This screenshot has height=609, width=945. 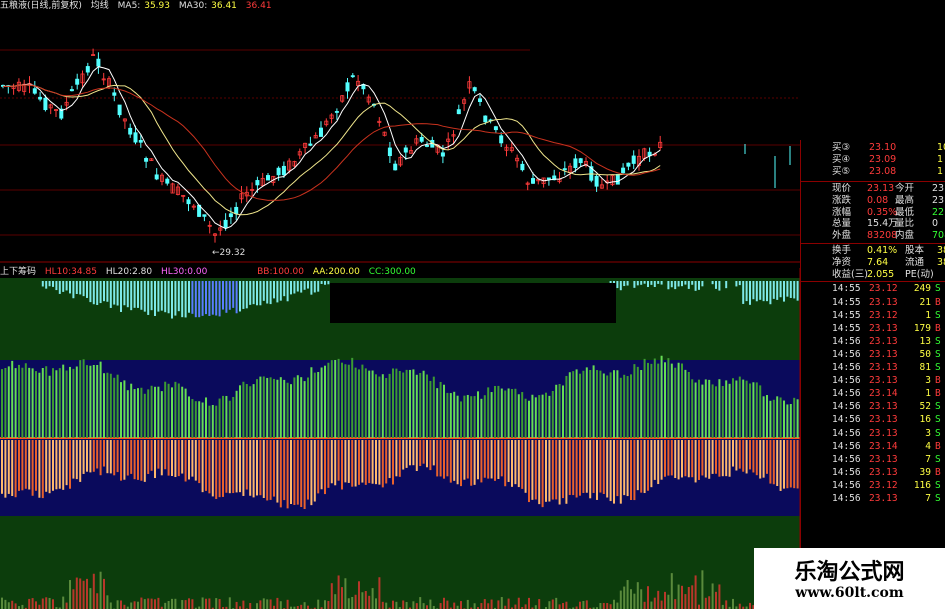 What do you see at coordinates (905, 212) in the screenshot?
I see `quote-key-2: 最低` at bounding box center [905, 212].